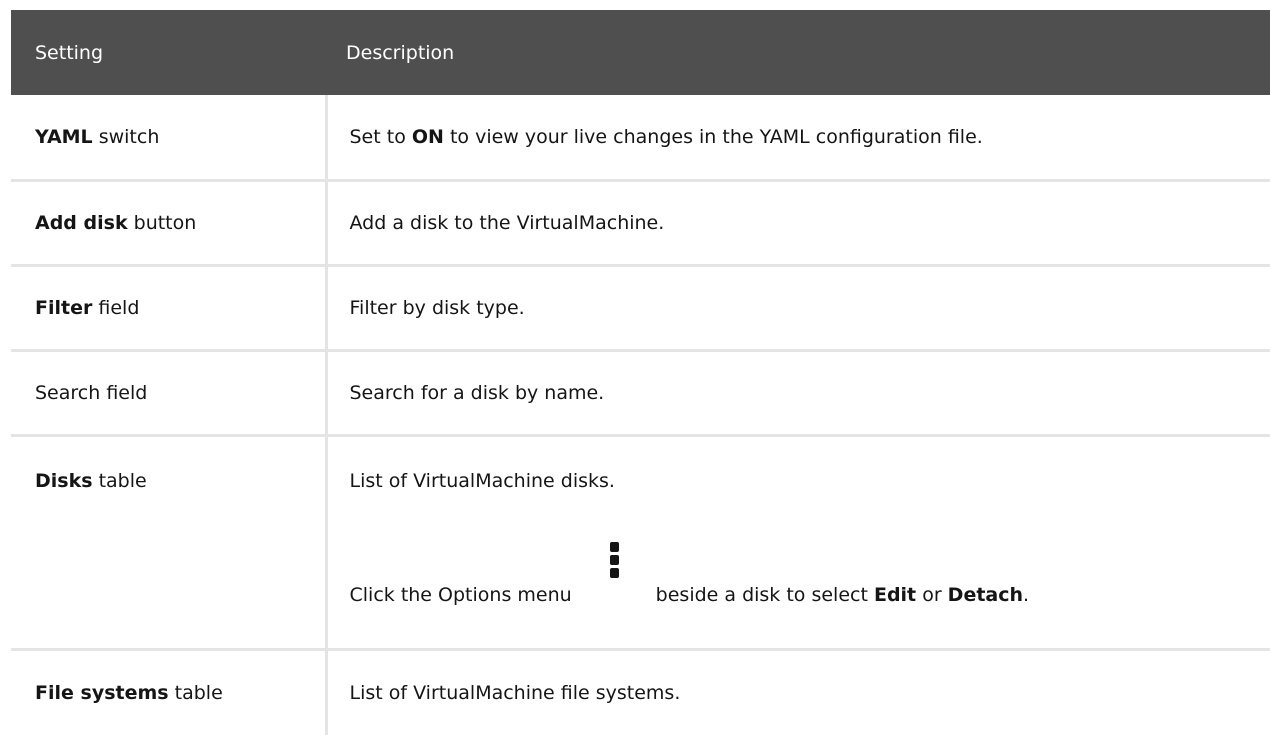 The image size is (1270, 735). What do you see at coordinates (63, 308) in the screenshot?
I see `setting-name: Filter` at bounding box center [63, 308].